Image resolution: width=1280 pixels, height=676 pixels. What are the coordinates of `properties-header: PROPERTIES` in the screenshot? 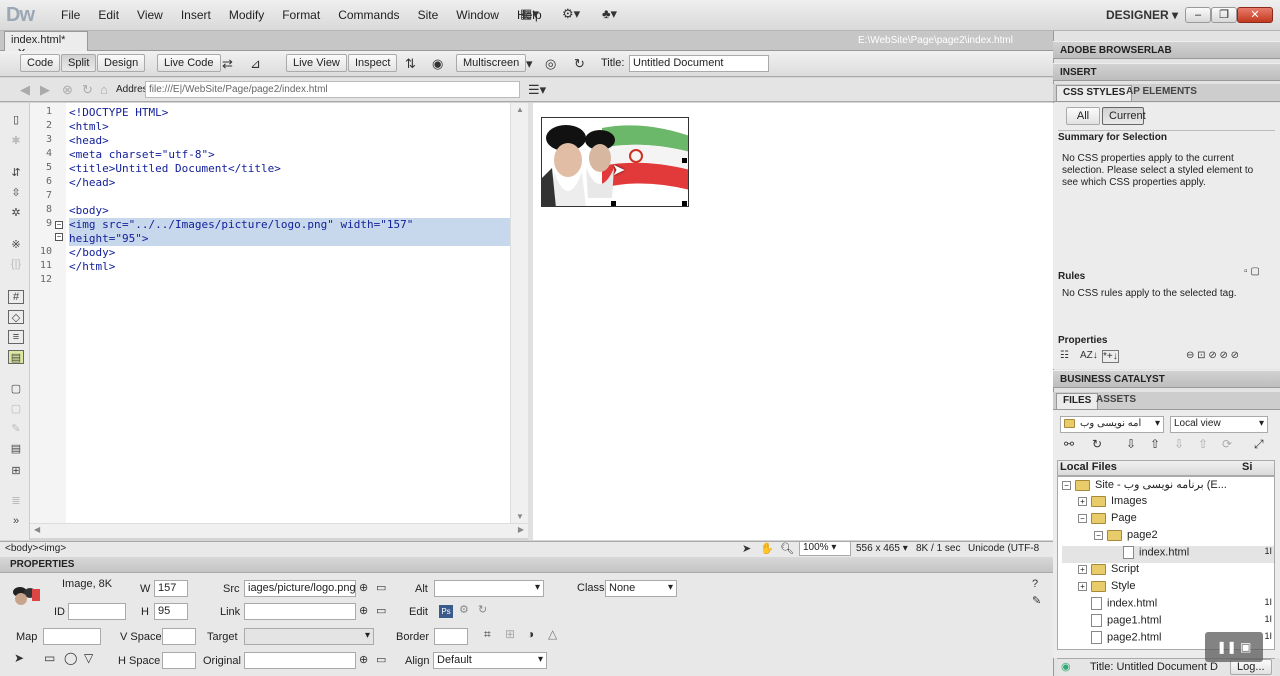 It's located at (526, 565).